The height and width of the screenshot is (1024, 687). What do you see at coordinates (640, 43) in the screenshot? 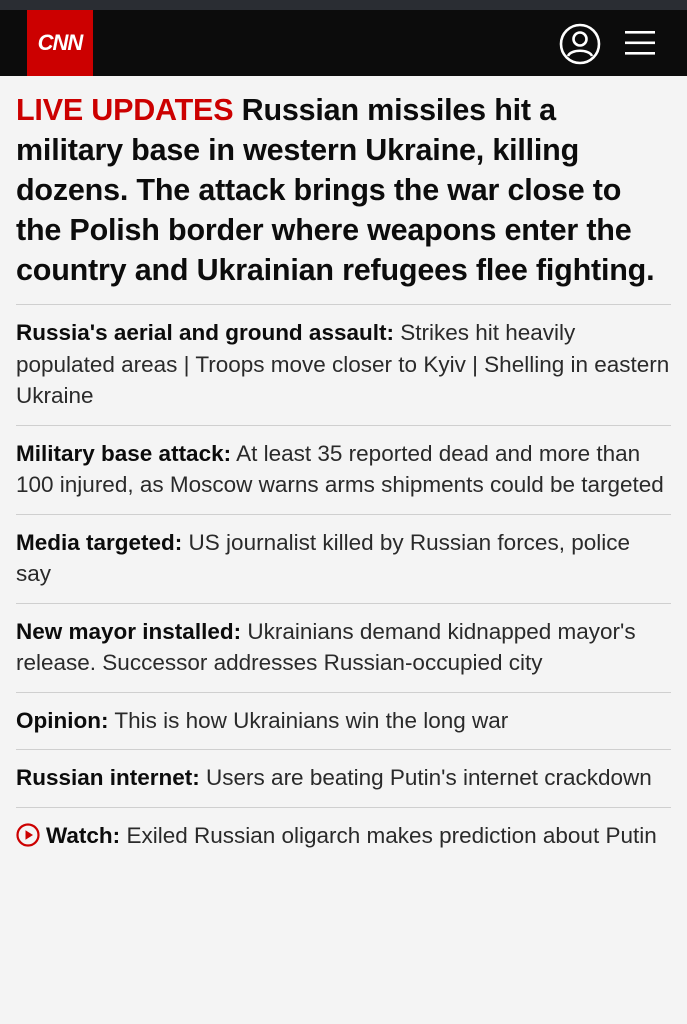
I see `hamburger-menu-icon` at bounding box center [640, 43].